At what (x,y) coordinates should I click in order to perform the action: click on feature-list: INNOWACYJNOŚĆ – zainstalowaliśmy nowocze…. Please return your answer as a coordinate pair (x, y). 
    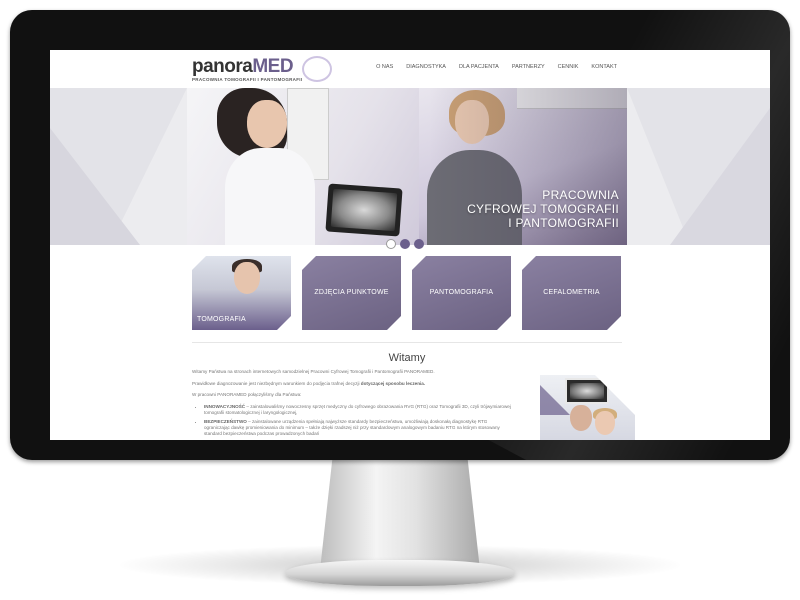
    Looking at the image, I should click on (352, 420).